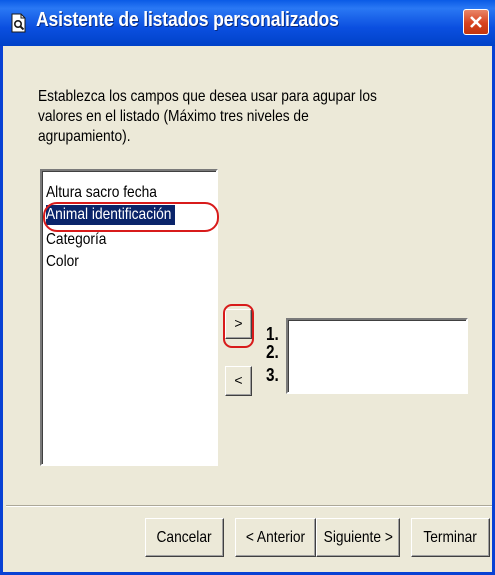  Describe the element at coordinates (18, 23) in the screenshot. I see `document-search-icon` at that location.